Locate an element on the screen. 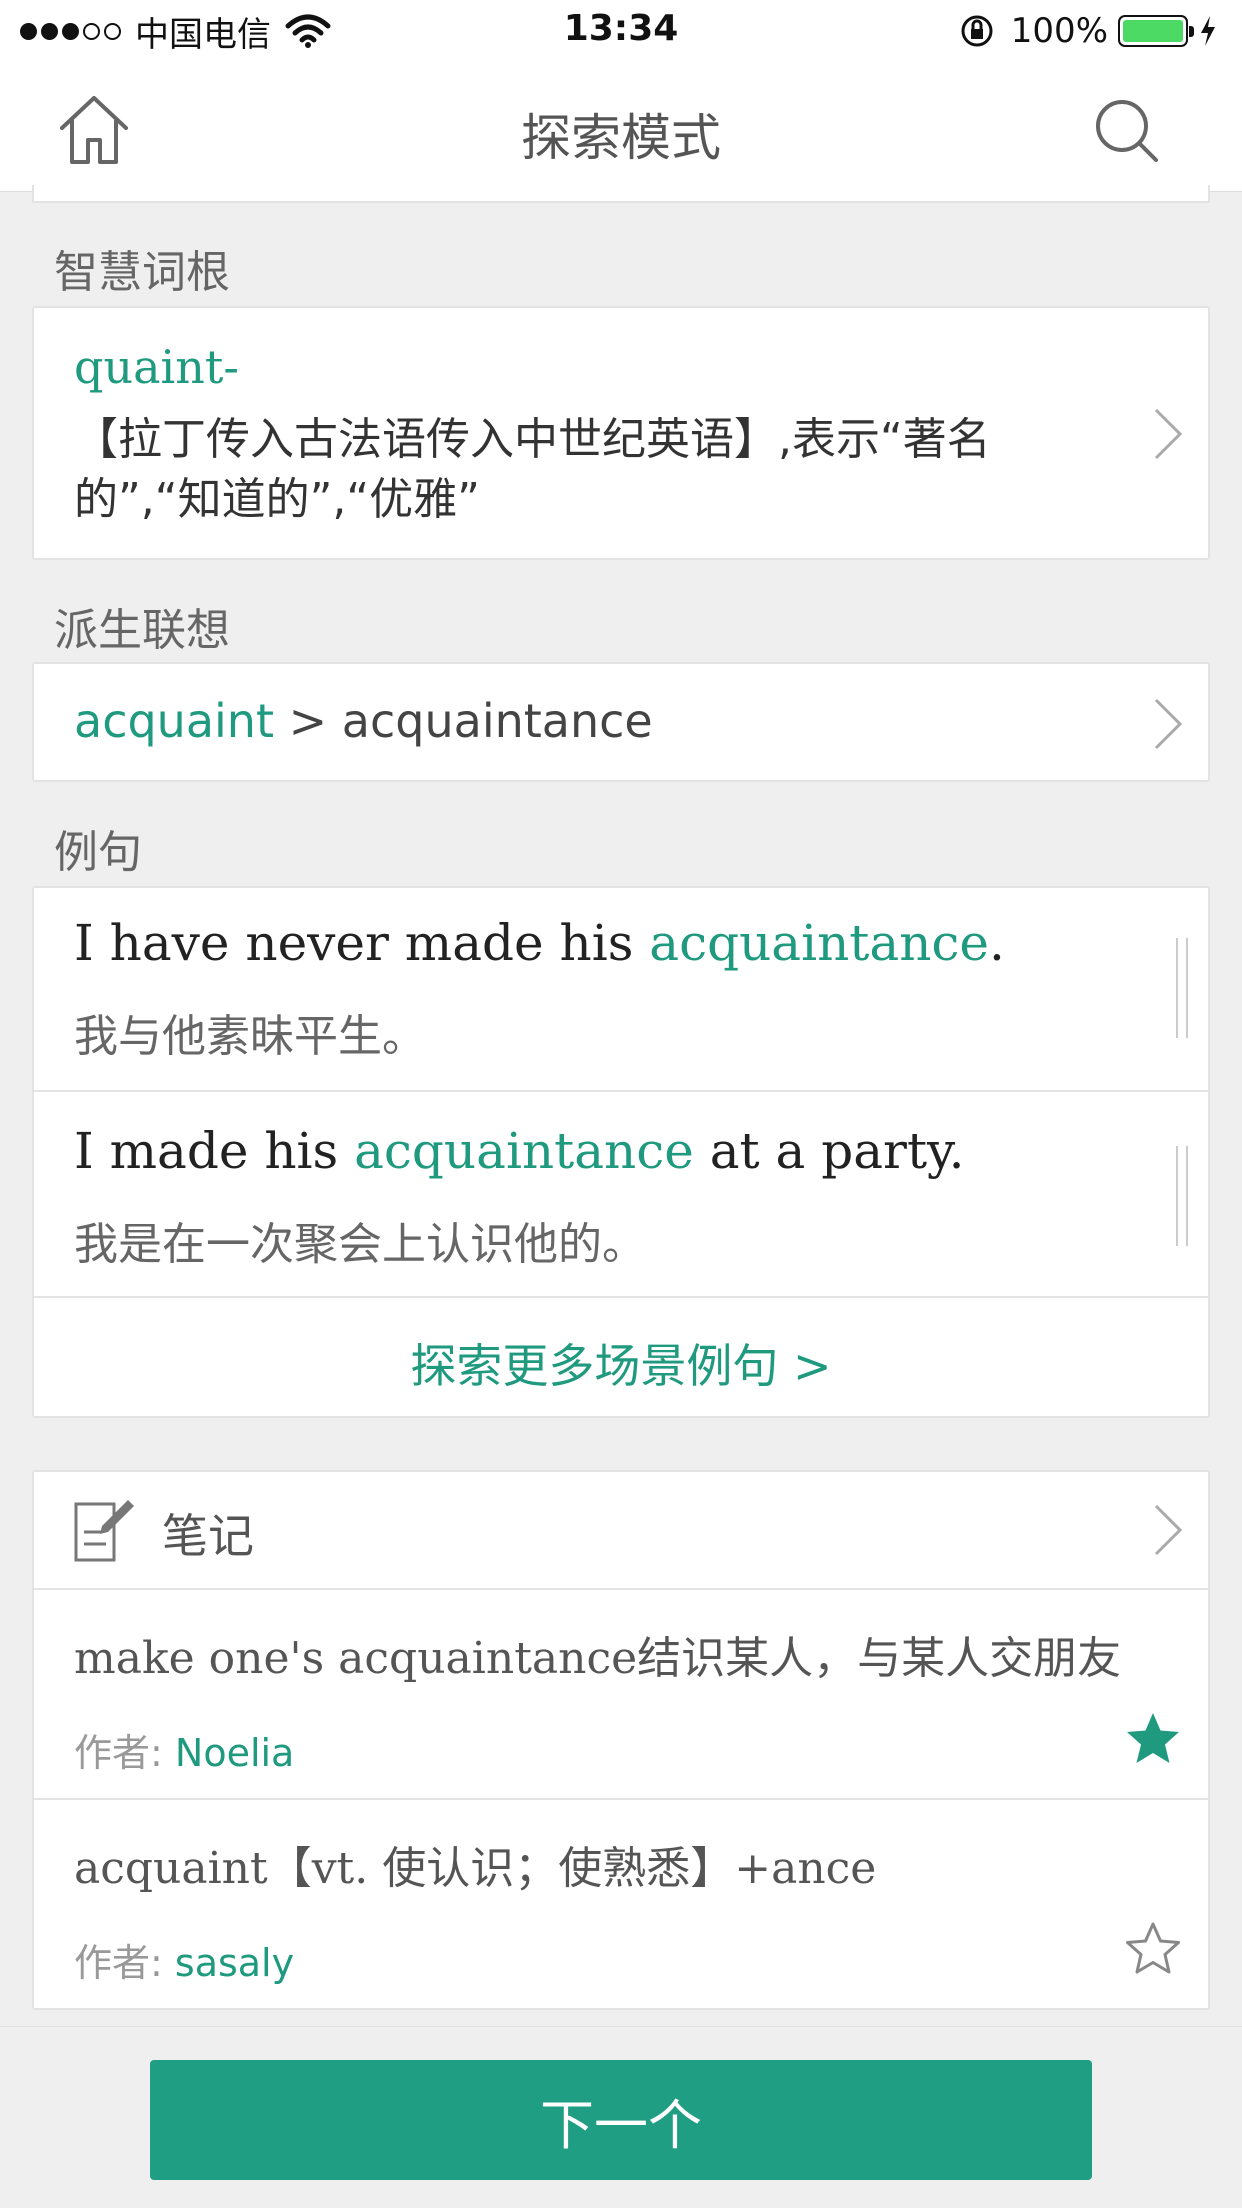  derivation-section-label: 派生联想 is located at coordinates (142, 630).